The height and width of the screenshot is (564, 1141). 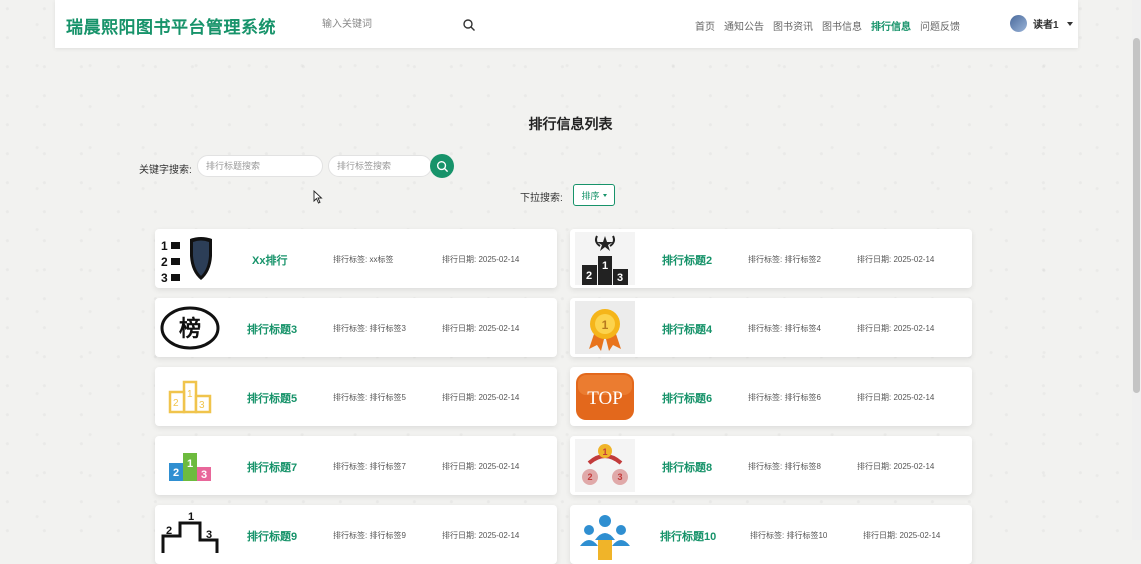 I want to click on card-tag: 排行标签: 排行标签8, so click(x=784, y=466).